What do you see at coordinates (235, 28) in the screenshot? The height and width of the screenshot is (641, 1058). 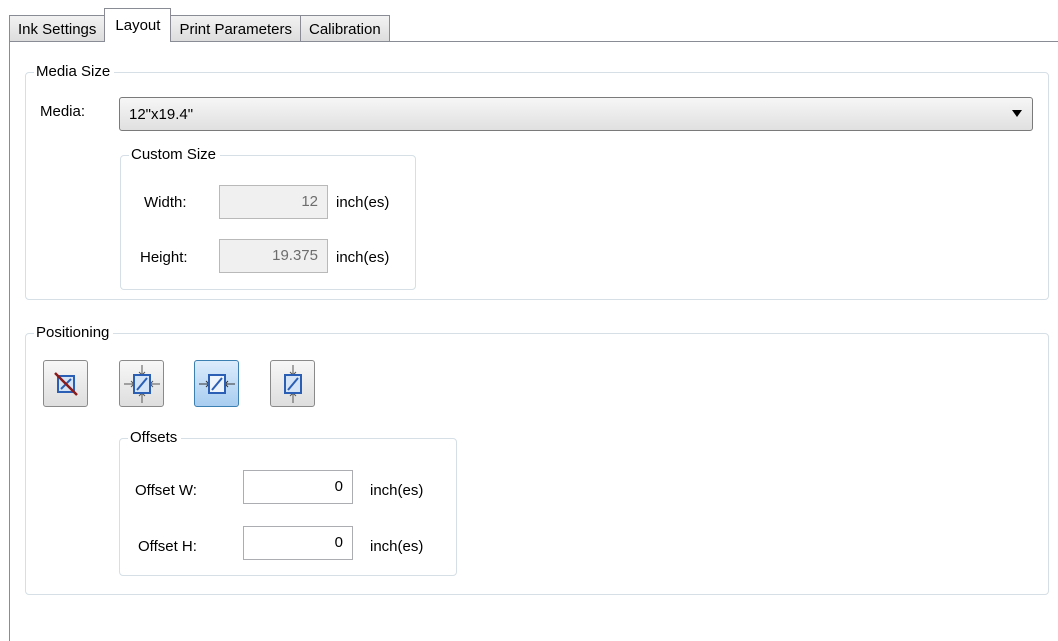 I see `tab-print-parameters: Print Parameters` at bounding box center [235, 28].